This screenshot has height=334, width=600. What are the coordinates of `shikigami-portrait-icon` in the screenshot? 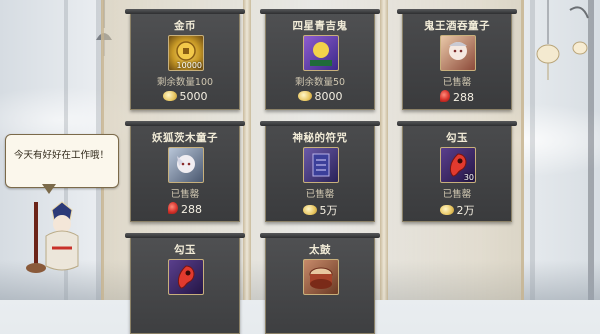 It's located at (321, 53).